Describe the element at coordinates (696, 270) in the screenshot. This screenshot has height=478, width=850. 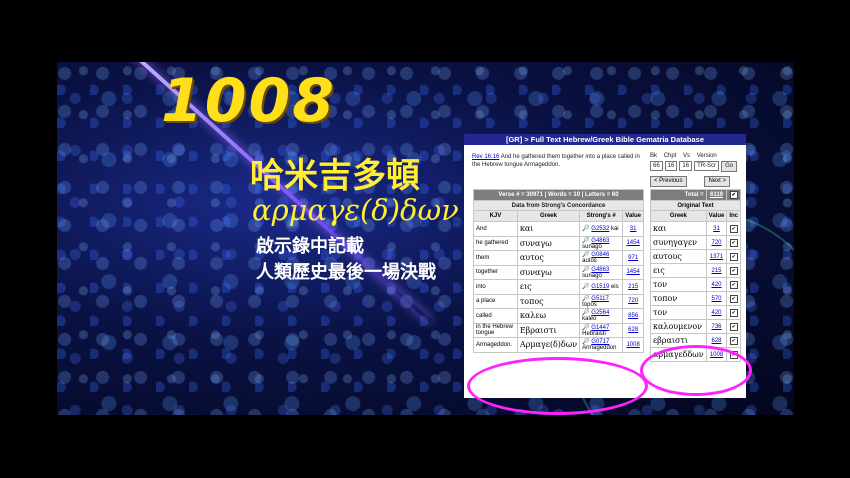
I see `table-row: εις 215 ✔` at that location.